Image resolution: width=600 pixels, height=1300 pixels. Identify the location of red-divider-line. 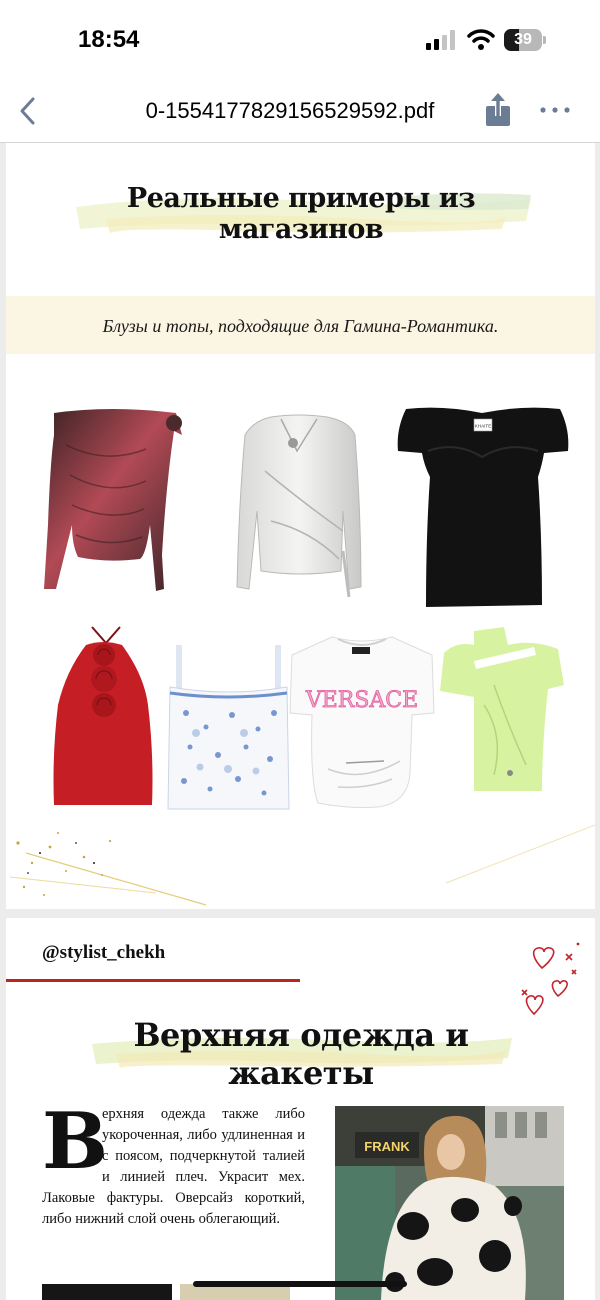
(153, 980).